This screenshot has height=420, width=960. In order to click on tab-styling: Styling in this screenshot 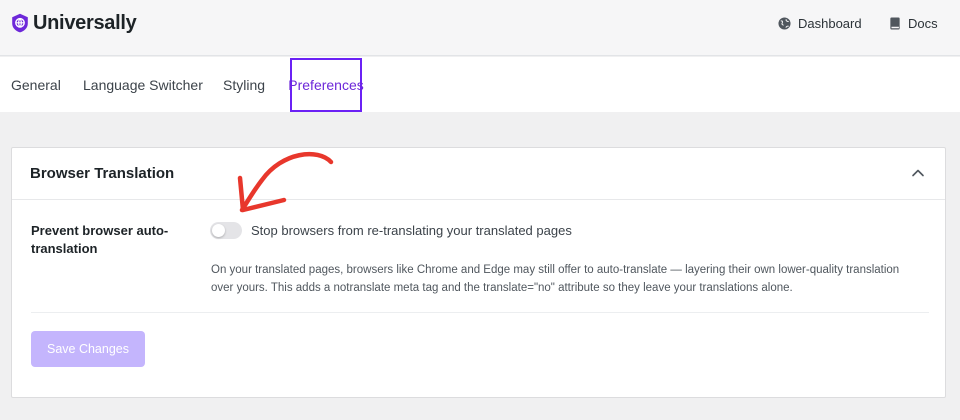, I will do `click(244, 84)`.